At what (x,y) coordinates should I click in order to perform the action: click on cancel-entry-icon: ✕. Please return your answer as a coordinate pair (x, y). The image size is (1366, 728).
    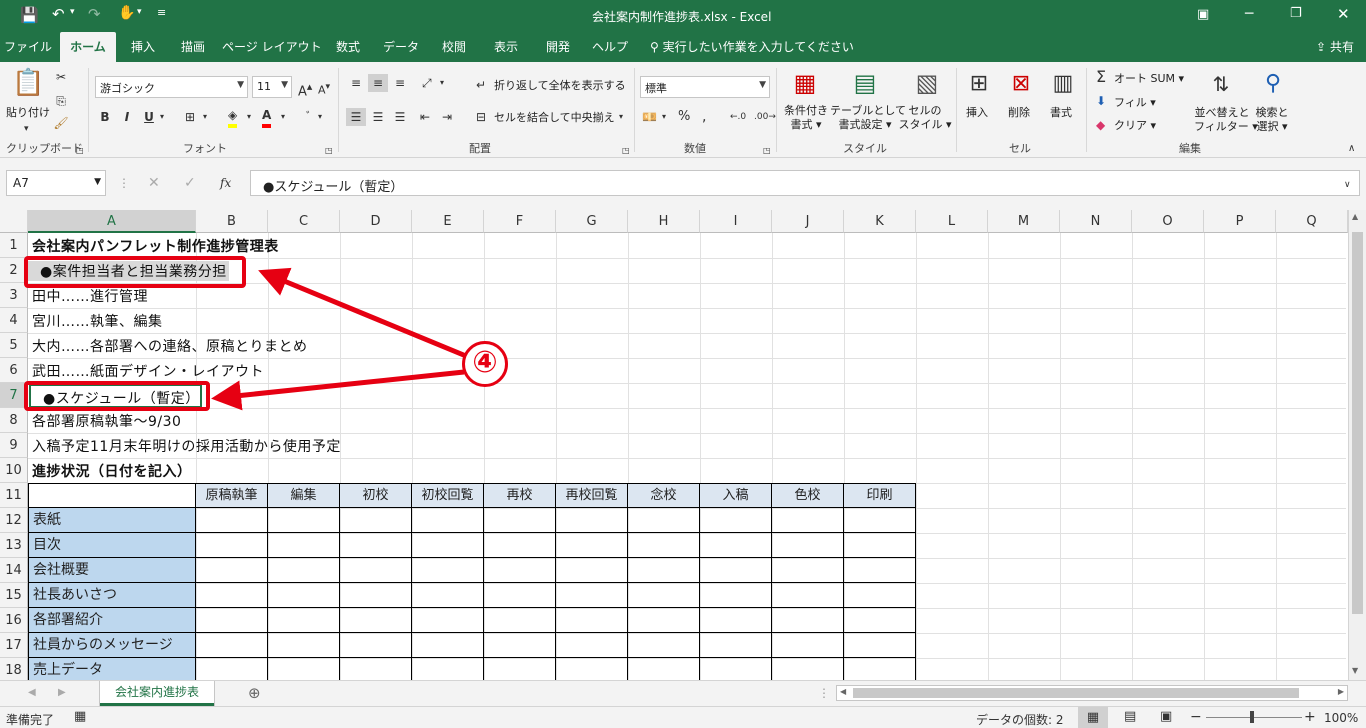
    Looking at the image, I should click on (154, 183).